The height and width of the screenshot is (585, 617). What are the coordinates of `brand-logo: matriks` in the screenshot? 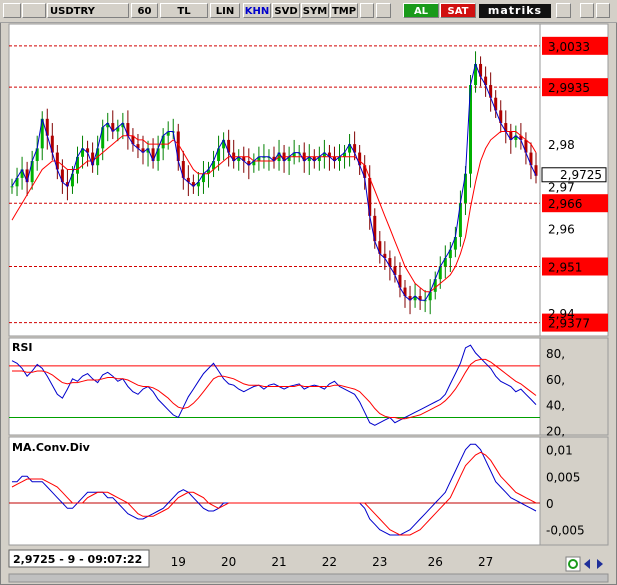 It's located at (515, 11).